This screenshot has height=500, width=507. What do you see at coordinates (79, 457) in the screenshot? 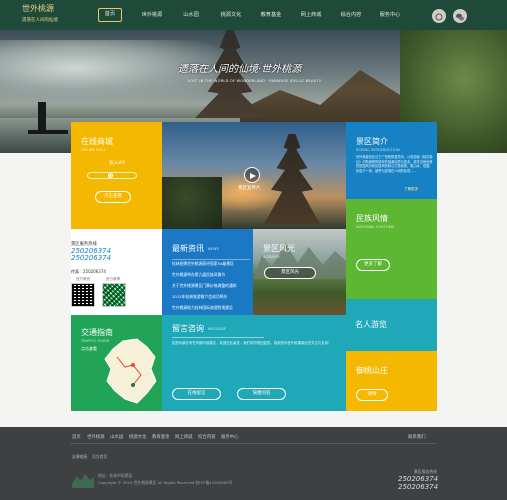
I see `footer-friend-links: 友情链接` at bounding box center [79, 457].